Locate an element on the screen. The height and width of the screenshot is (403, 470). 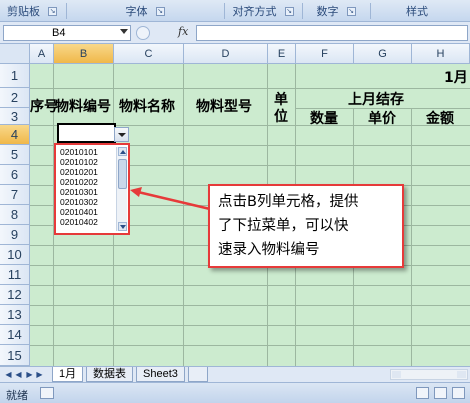
list-item: 02010401 is located at coordinates (79, 212).